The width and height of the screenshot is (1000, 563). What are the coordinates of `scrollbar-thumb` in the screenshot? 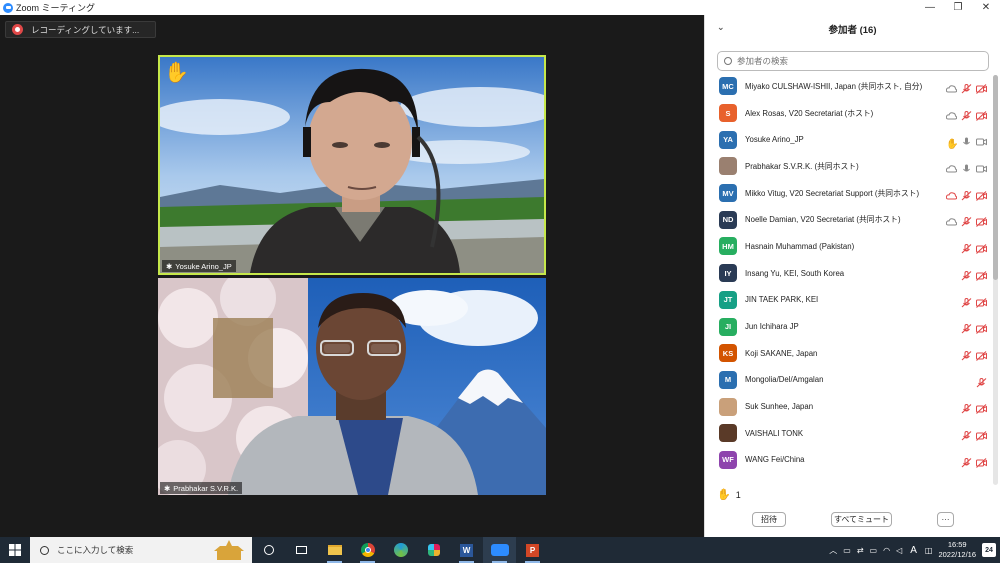 It's located at (995, 177).